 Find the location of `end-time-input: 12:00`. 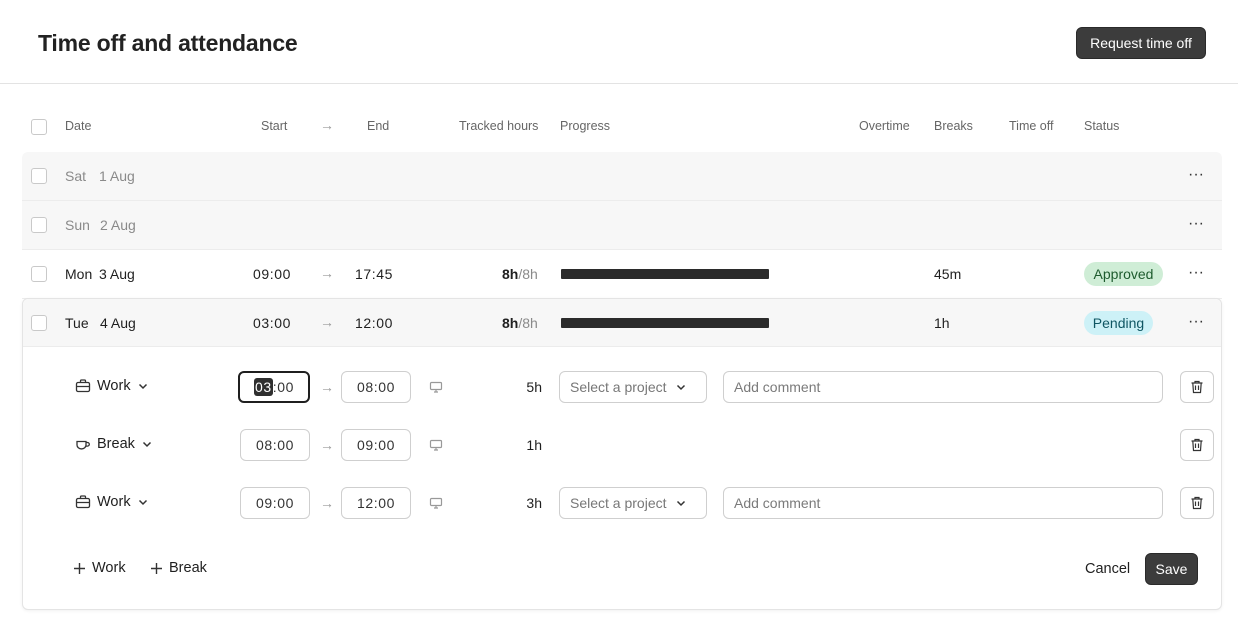

end-time-input: 12:00 is located at coordinates (376, 503).